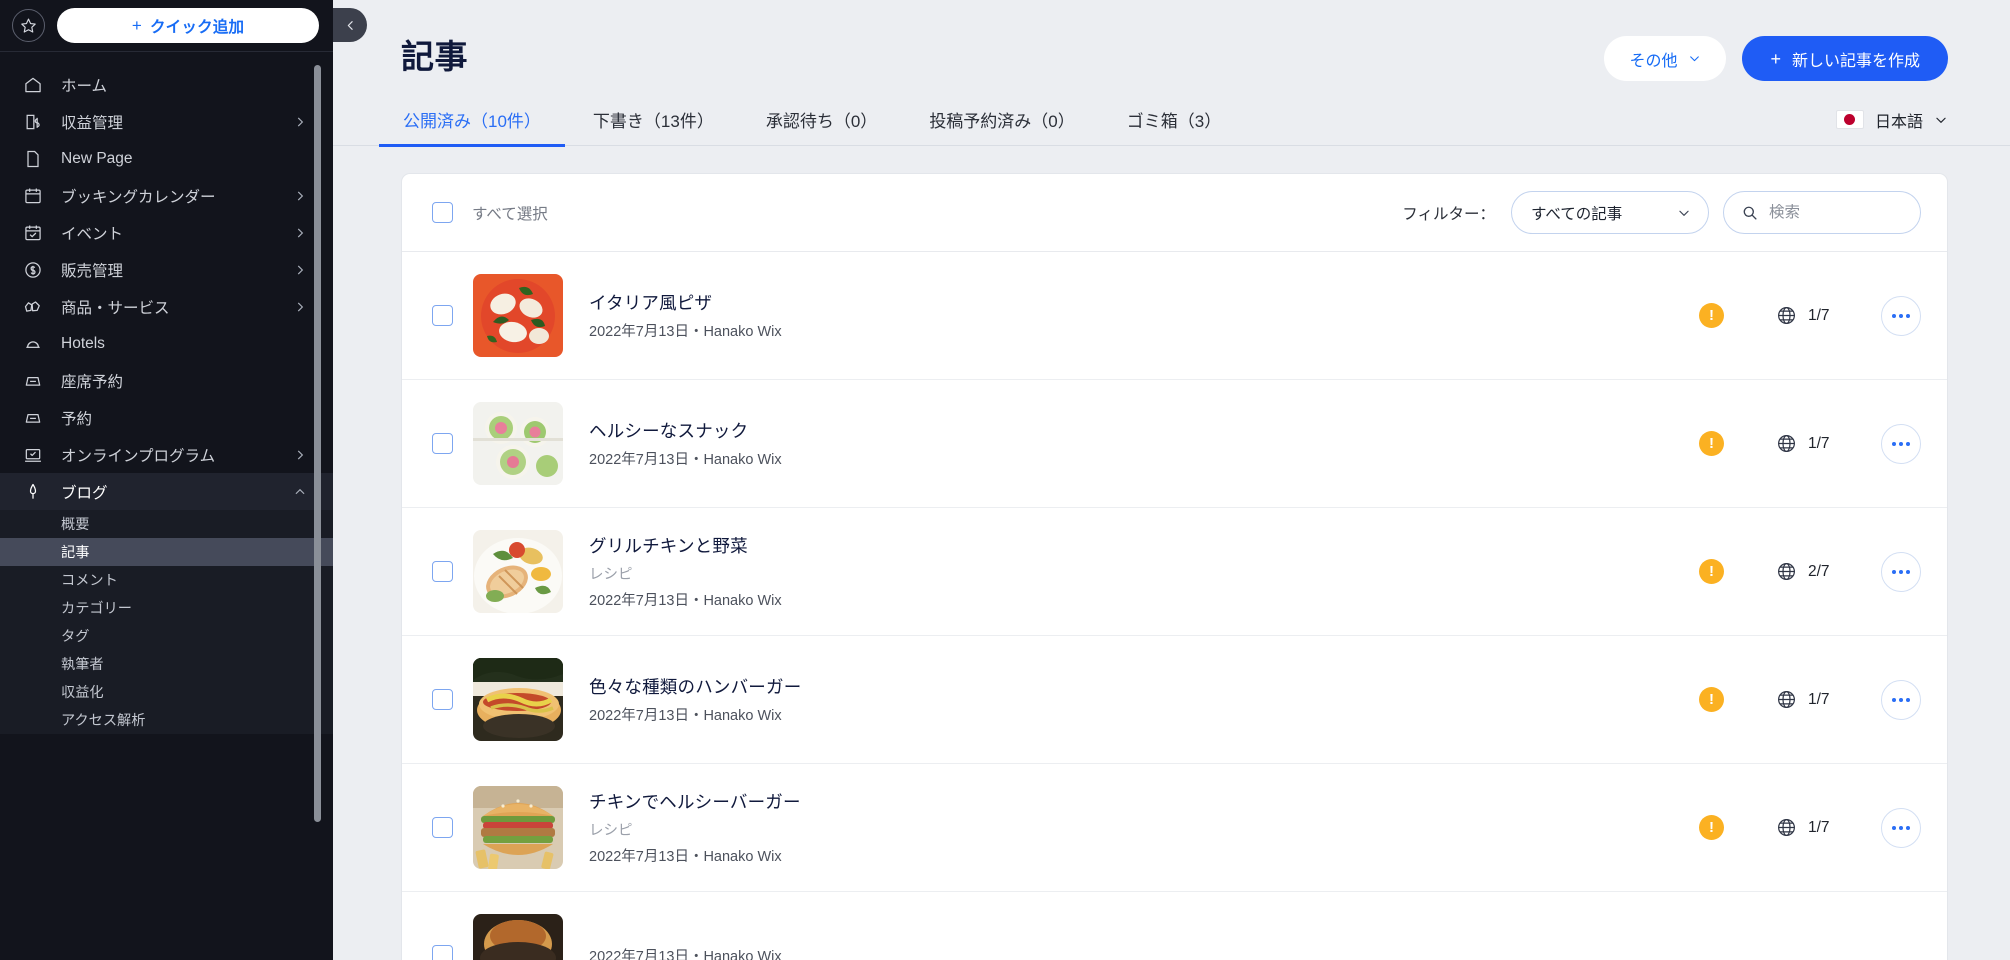 This screenshot has height=960, width=2010. Describe the element at coordinates (166, 232) in the screenshot. I see `sidebar-item-events: イベント` at that location.